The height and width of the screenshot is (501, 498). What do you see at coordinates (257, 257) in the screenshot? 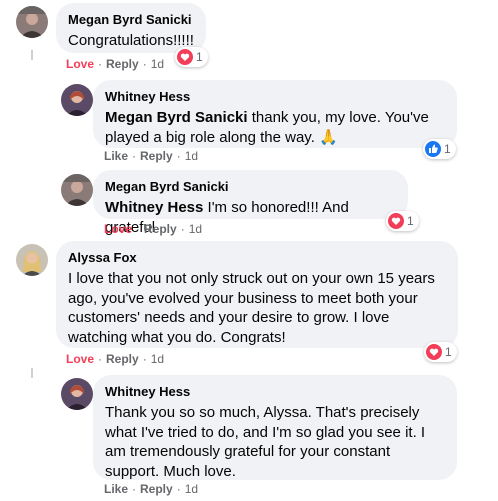
I see `comment-author: Alyssa Fox` at bounding box center [257, 257].